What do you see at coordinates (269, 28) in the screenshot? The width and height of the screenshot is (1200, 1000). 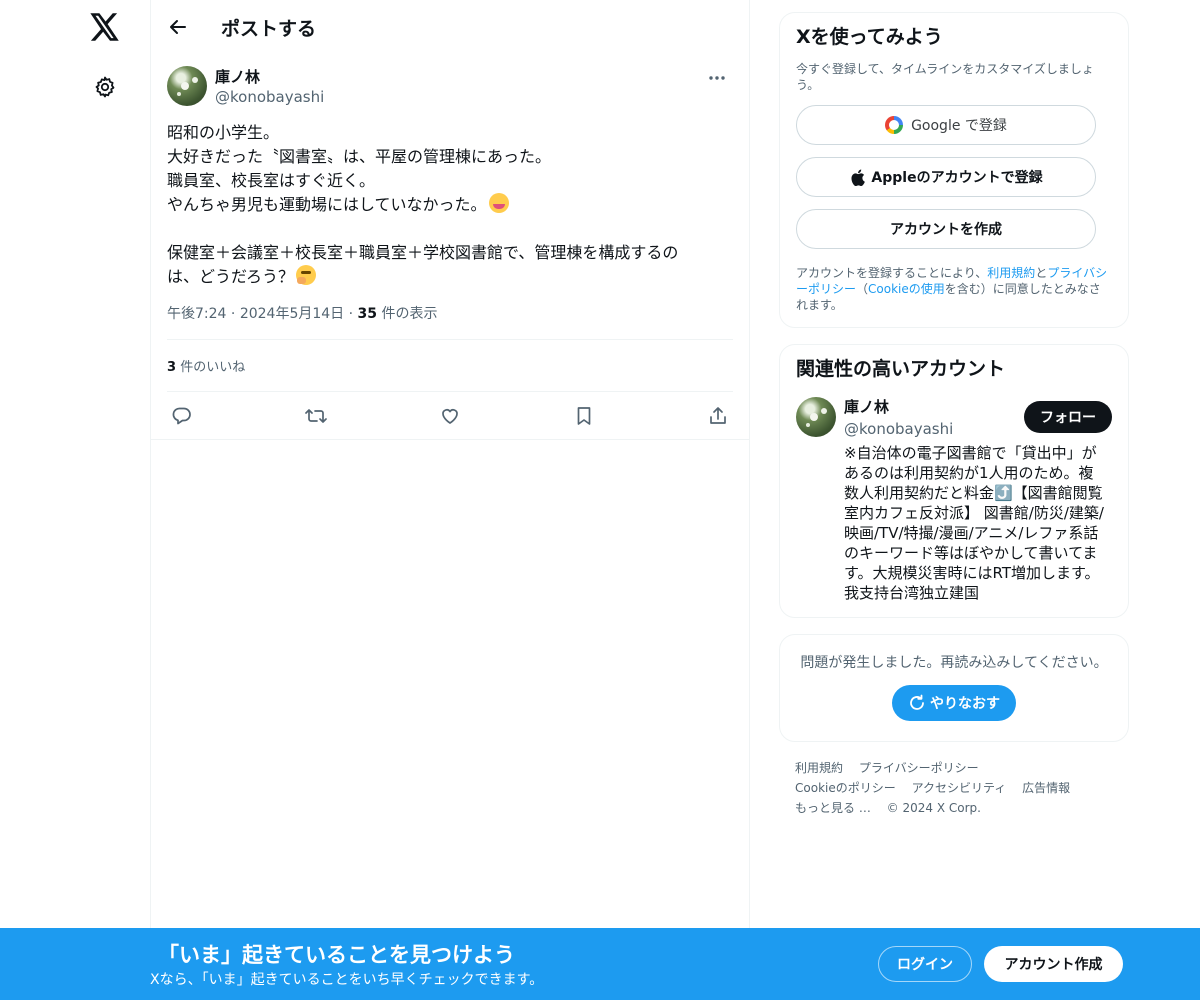 I see `page-title: ポストする` at bounding box center [269, 28].